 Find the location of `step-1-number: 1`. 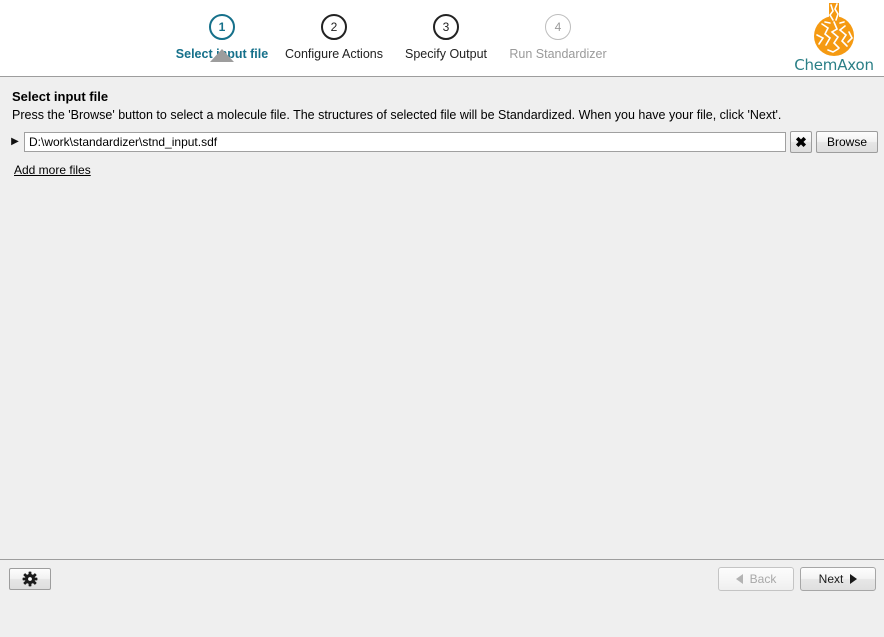

step-1-number: 1 is located at coordinates (222, 27).